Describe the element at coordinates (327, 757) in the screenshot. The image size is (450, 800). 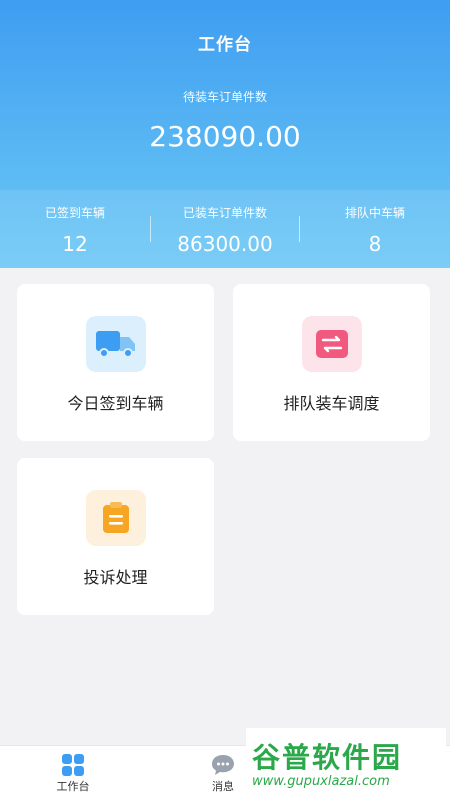
I see `watermark-title: 谷普软件园` at that location.